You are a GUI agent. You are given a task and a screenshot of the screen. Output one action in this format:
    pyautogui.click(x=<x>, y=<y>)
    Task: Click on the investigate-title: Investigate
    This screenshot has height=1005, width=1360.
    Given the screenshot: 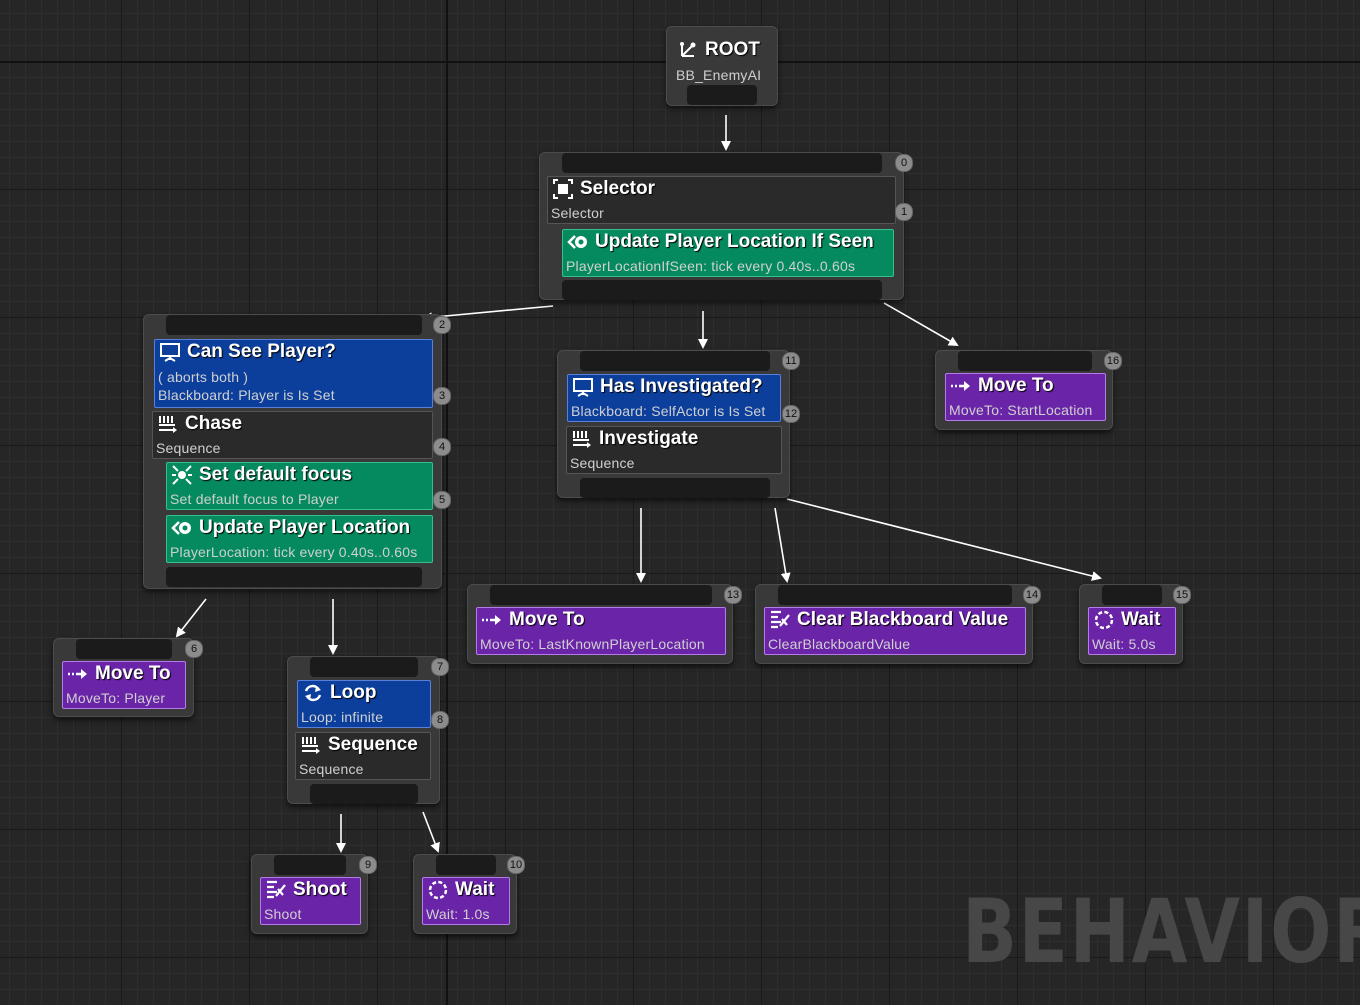 What is the action you would take?
    pyautogui.click(x=649, y=438)
    